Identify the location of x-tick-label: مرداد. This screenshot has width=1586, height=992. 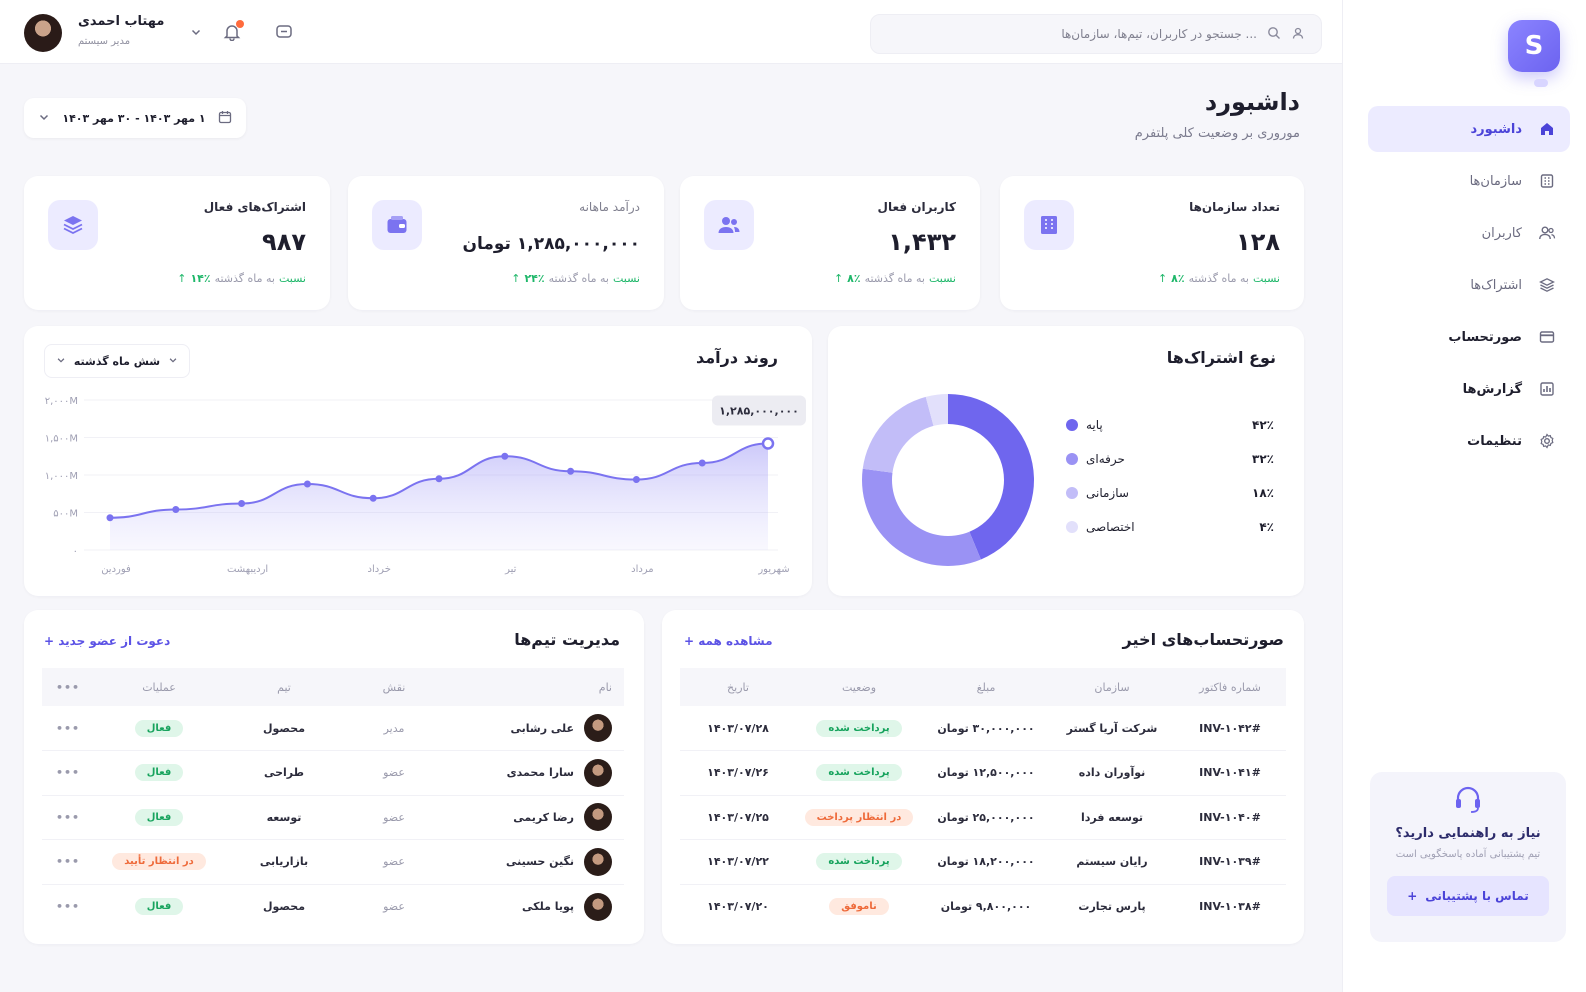
(642, 569).